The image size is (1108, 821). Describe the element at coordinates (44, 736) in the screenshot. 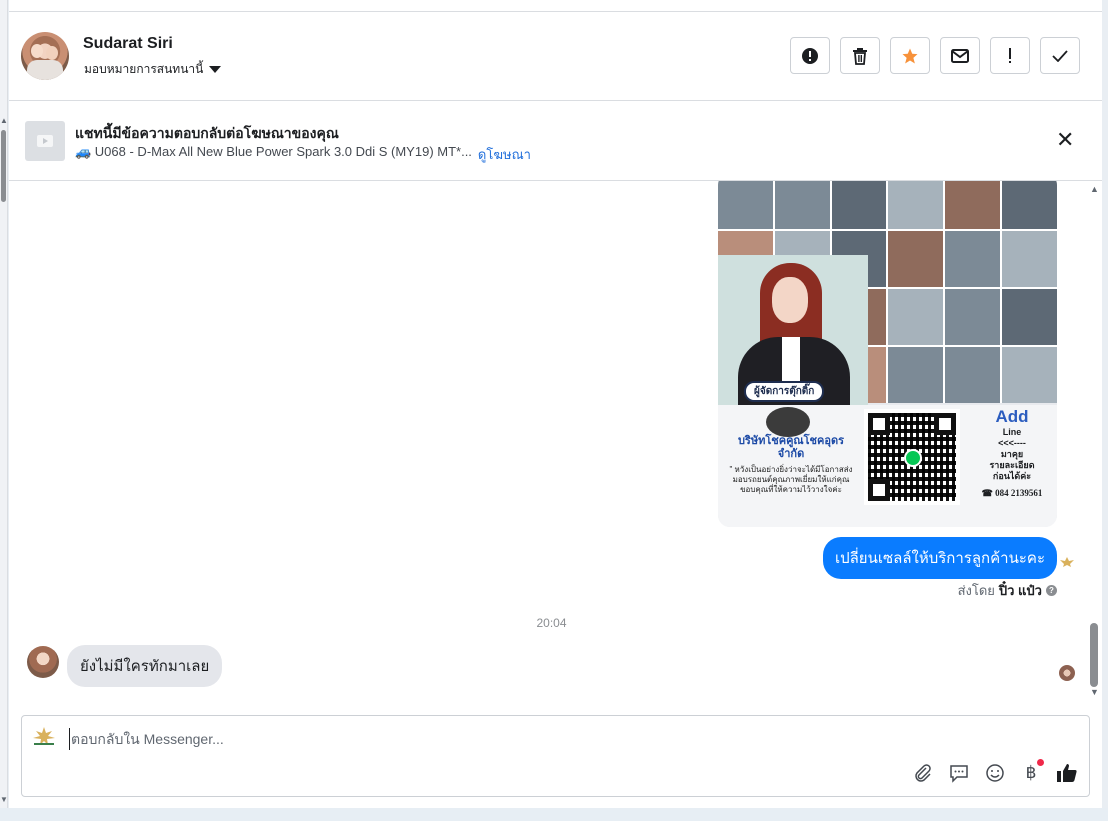

I see `page-logo-icon` at that location.